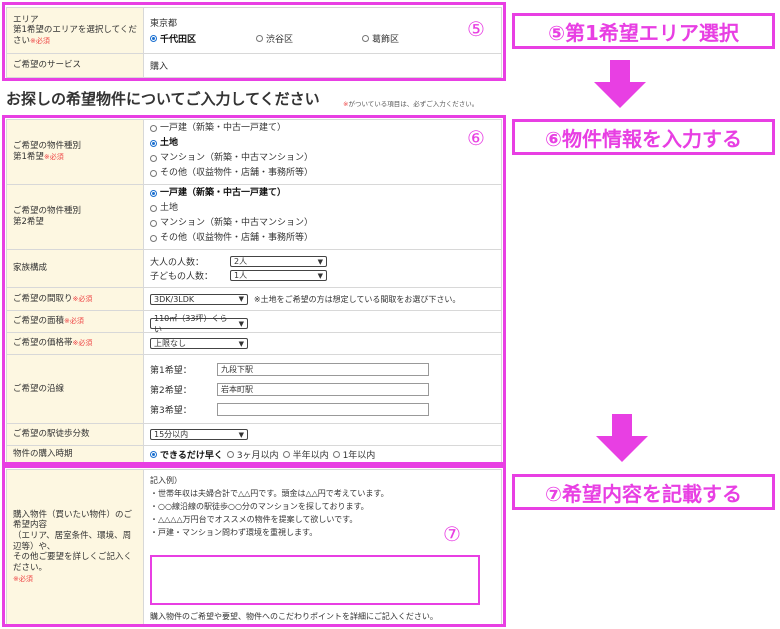 This screenshot has height=629, width=780. I want to click on section7-badge: ⑦, so click(452, 534).